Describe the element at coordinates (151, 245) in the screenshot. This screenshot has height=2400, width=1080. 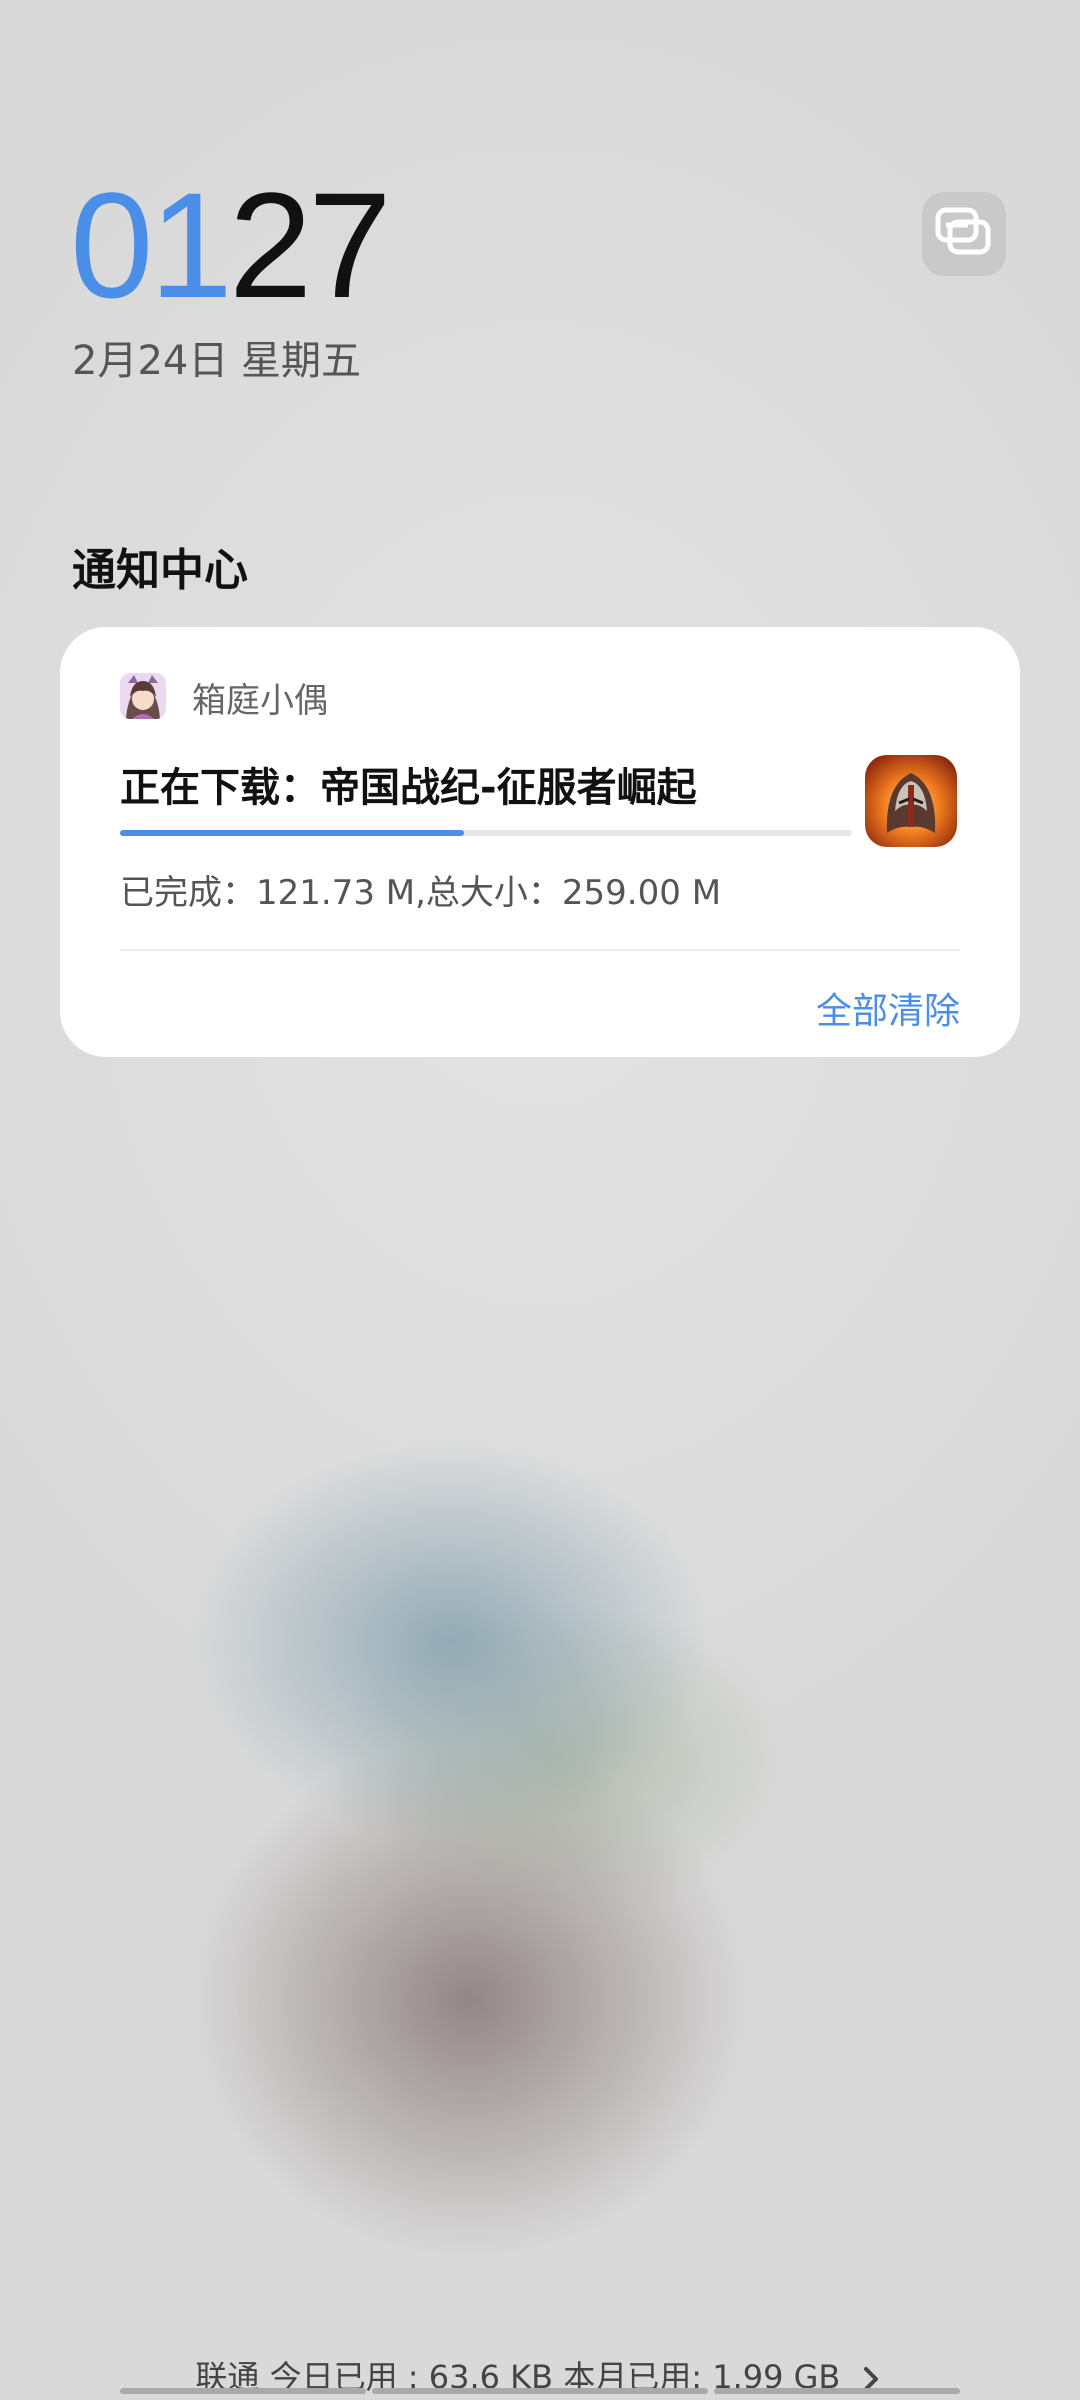
I see `clock-hours: 01` at that location.